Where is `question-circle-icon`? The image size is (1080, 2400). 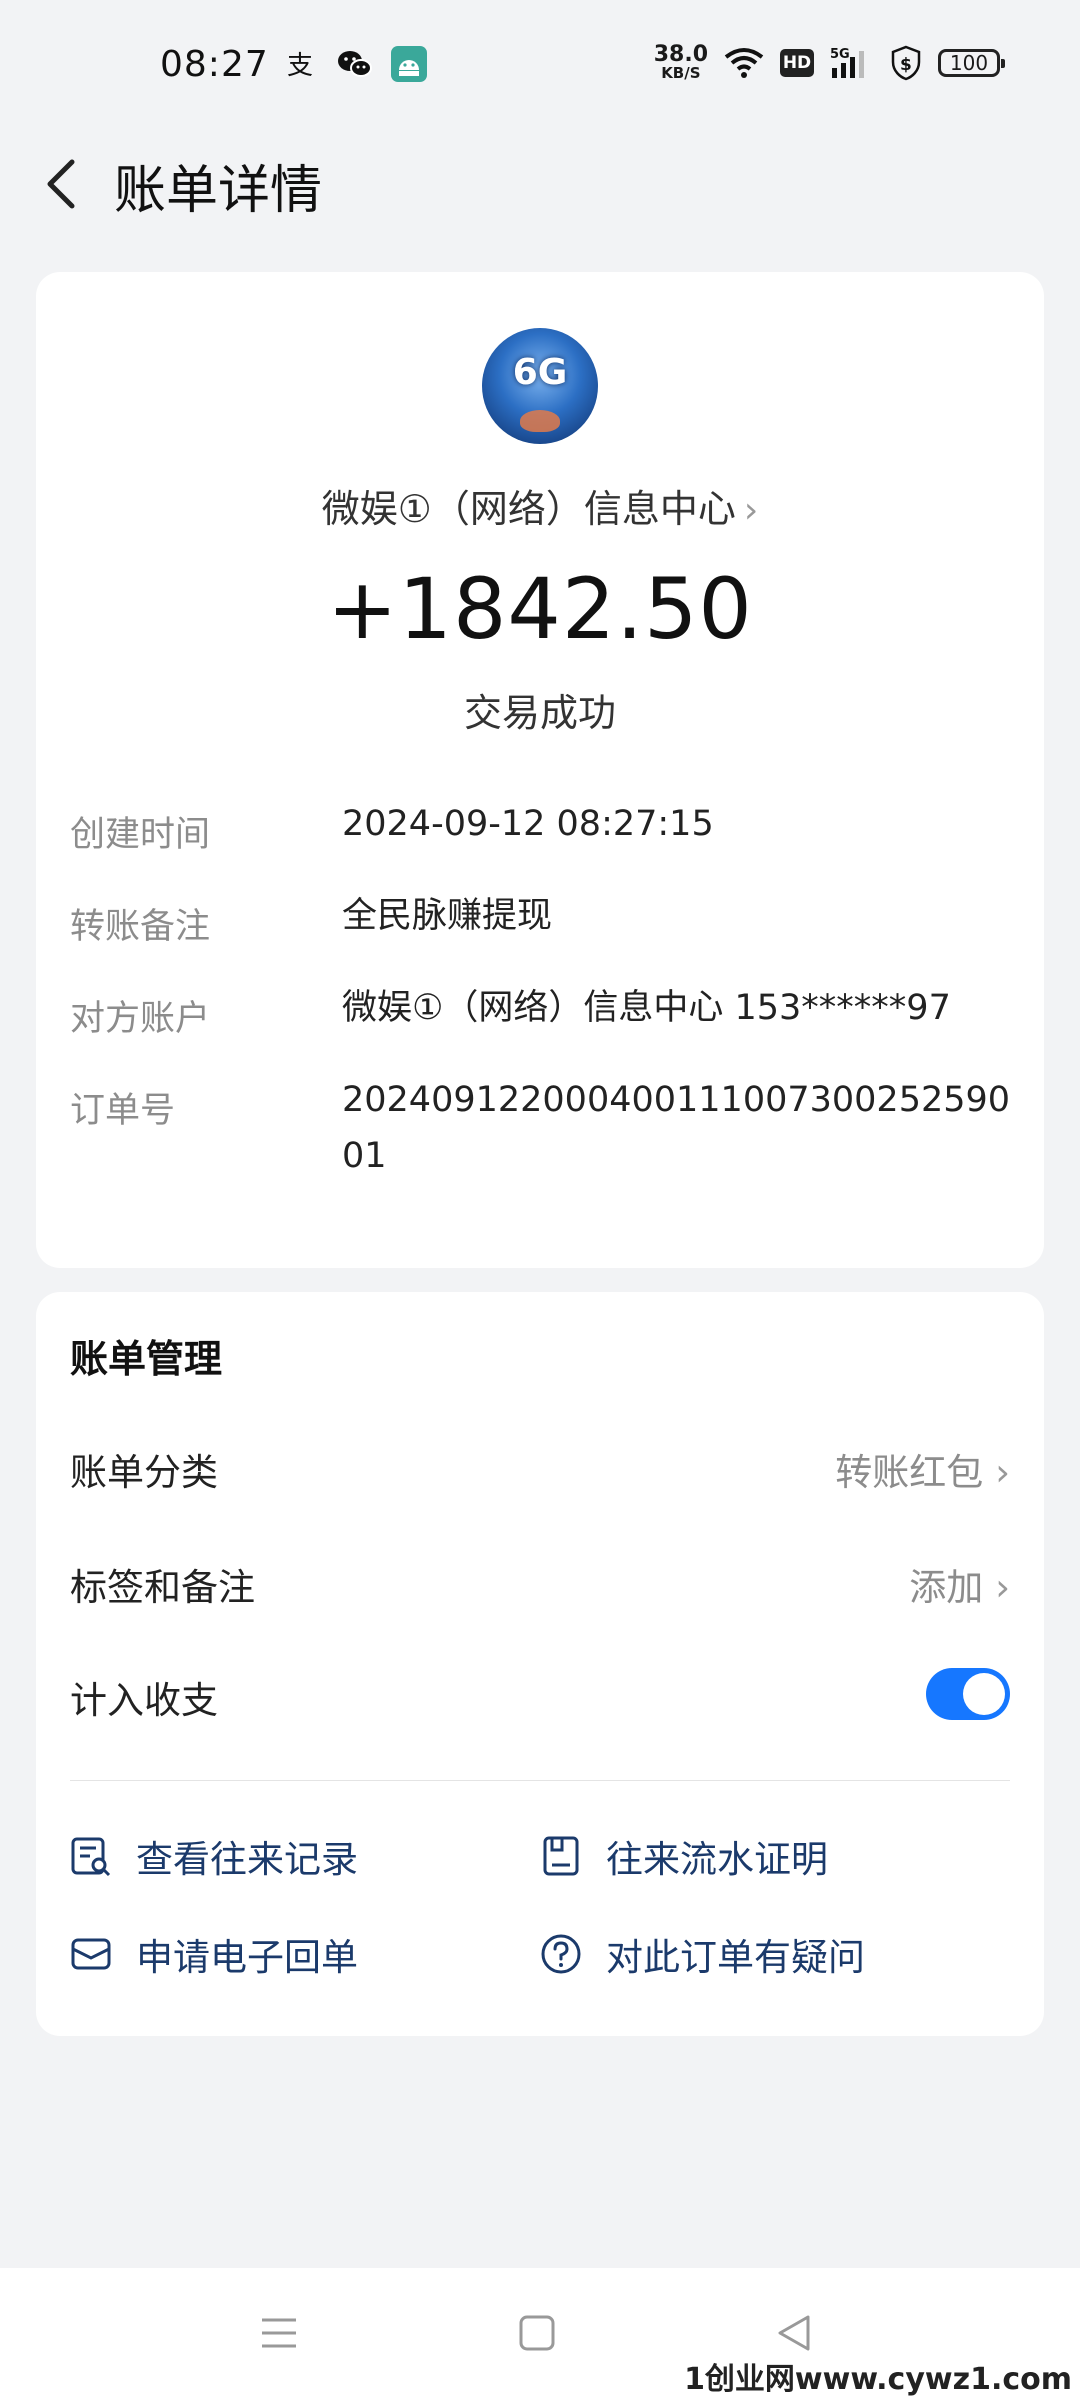
question-circle-icon is located at coordinates (561, 1954).